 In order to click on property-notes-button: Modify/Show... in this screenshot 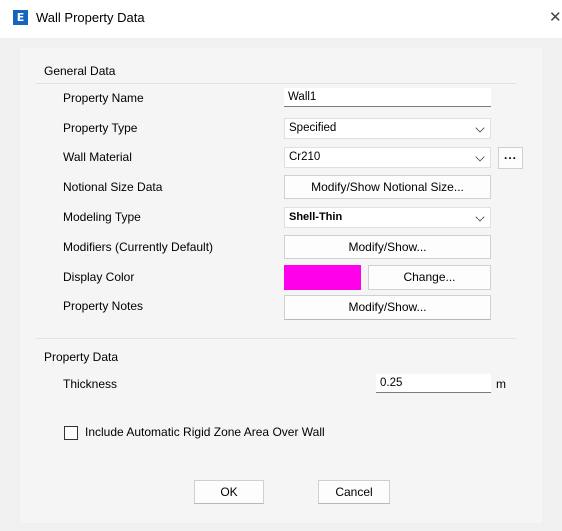, I will do `click(387, 307)`.